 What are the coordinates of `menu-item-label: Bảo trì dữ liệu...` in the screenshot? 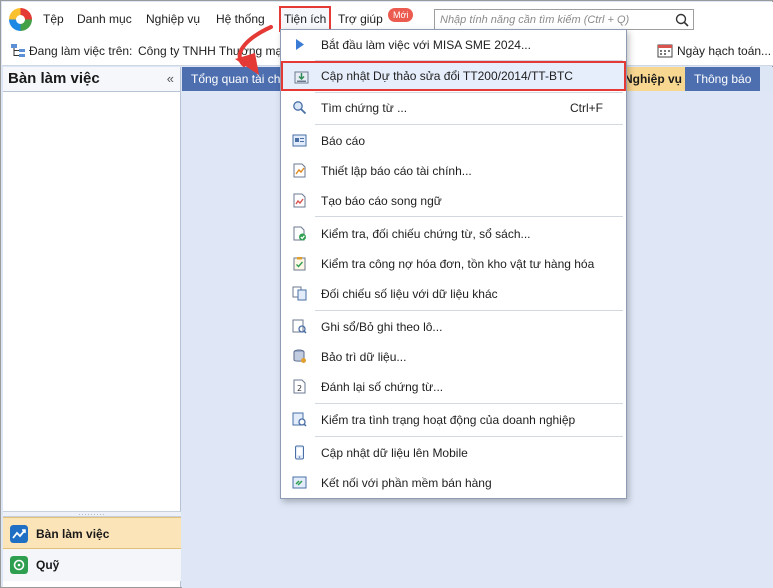 It's located at (364, 357).